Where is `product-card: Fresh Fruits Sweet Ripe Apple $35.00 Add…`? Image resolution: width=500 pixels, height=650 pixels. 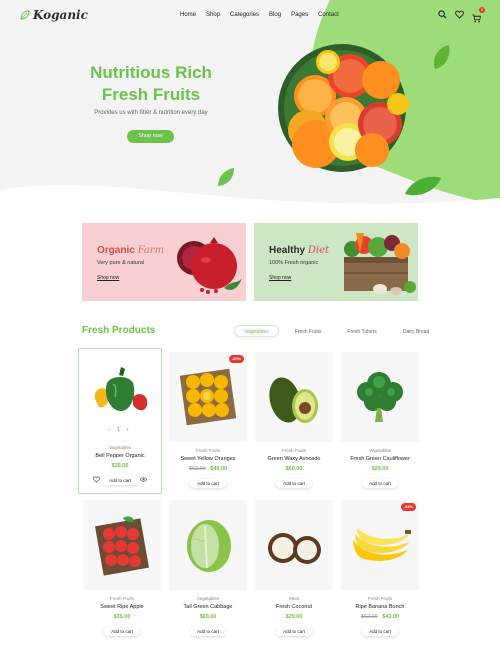 product-card: Fresh Fruits Sweet Ripe Apple $35.00 Add… is located at coordinates (122, 569).